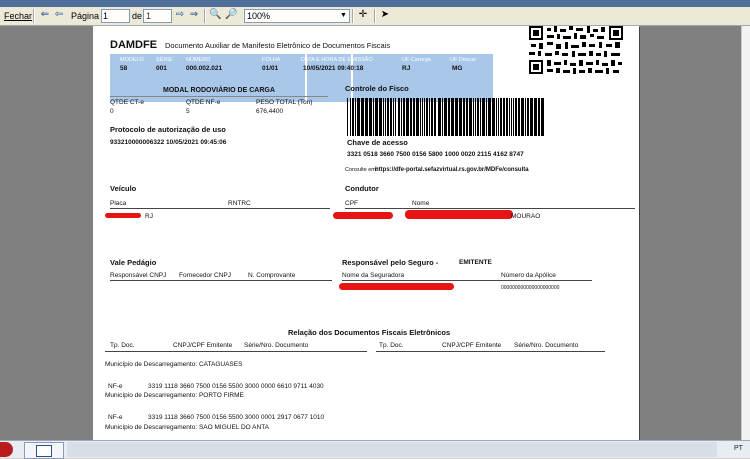 The height and width of the screenshot is (459, 750). What do you see at coordinates (385, 15) in the screenshot?
I see `pointer-tool-icon: ➤` at bounding box center [385, 15].